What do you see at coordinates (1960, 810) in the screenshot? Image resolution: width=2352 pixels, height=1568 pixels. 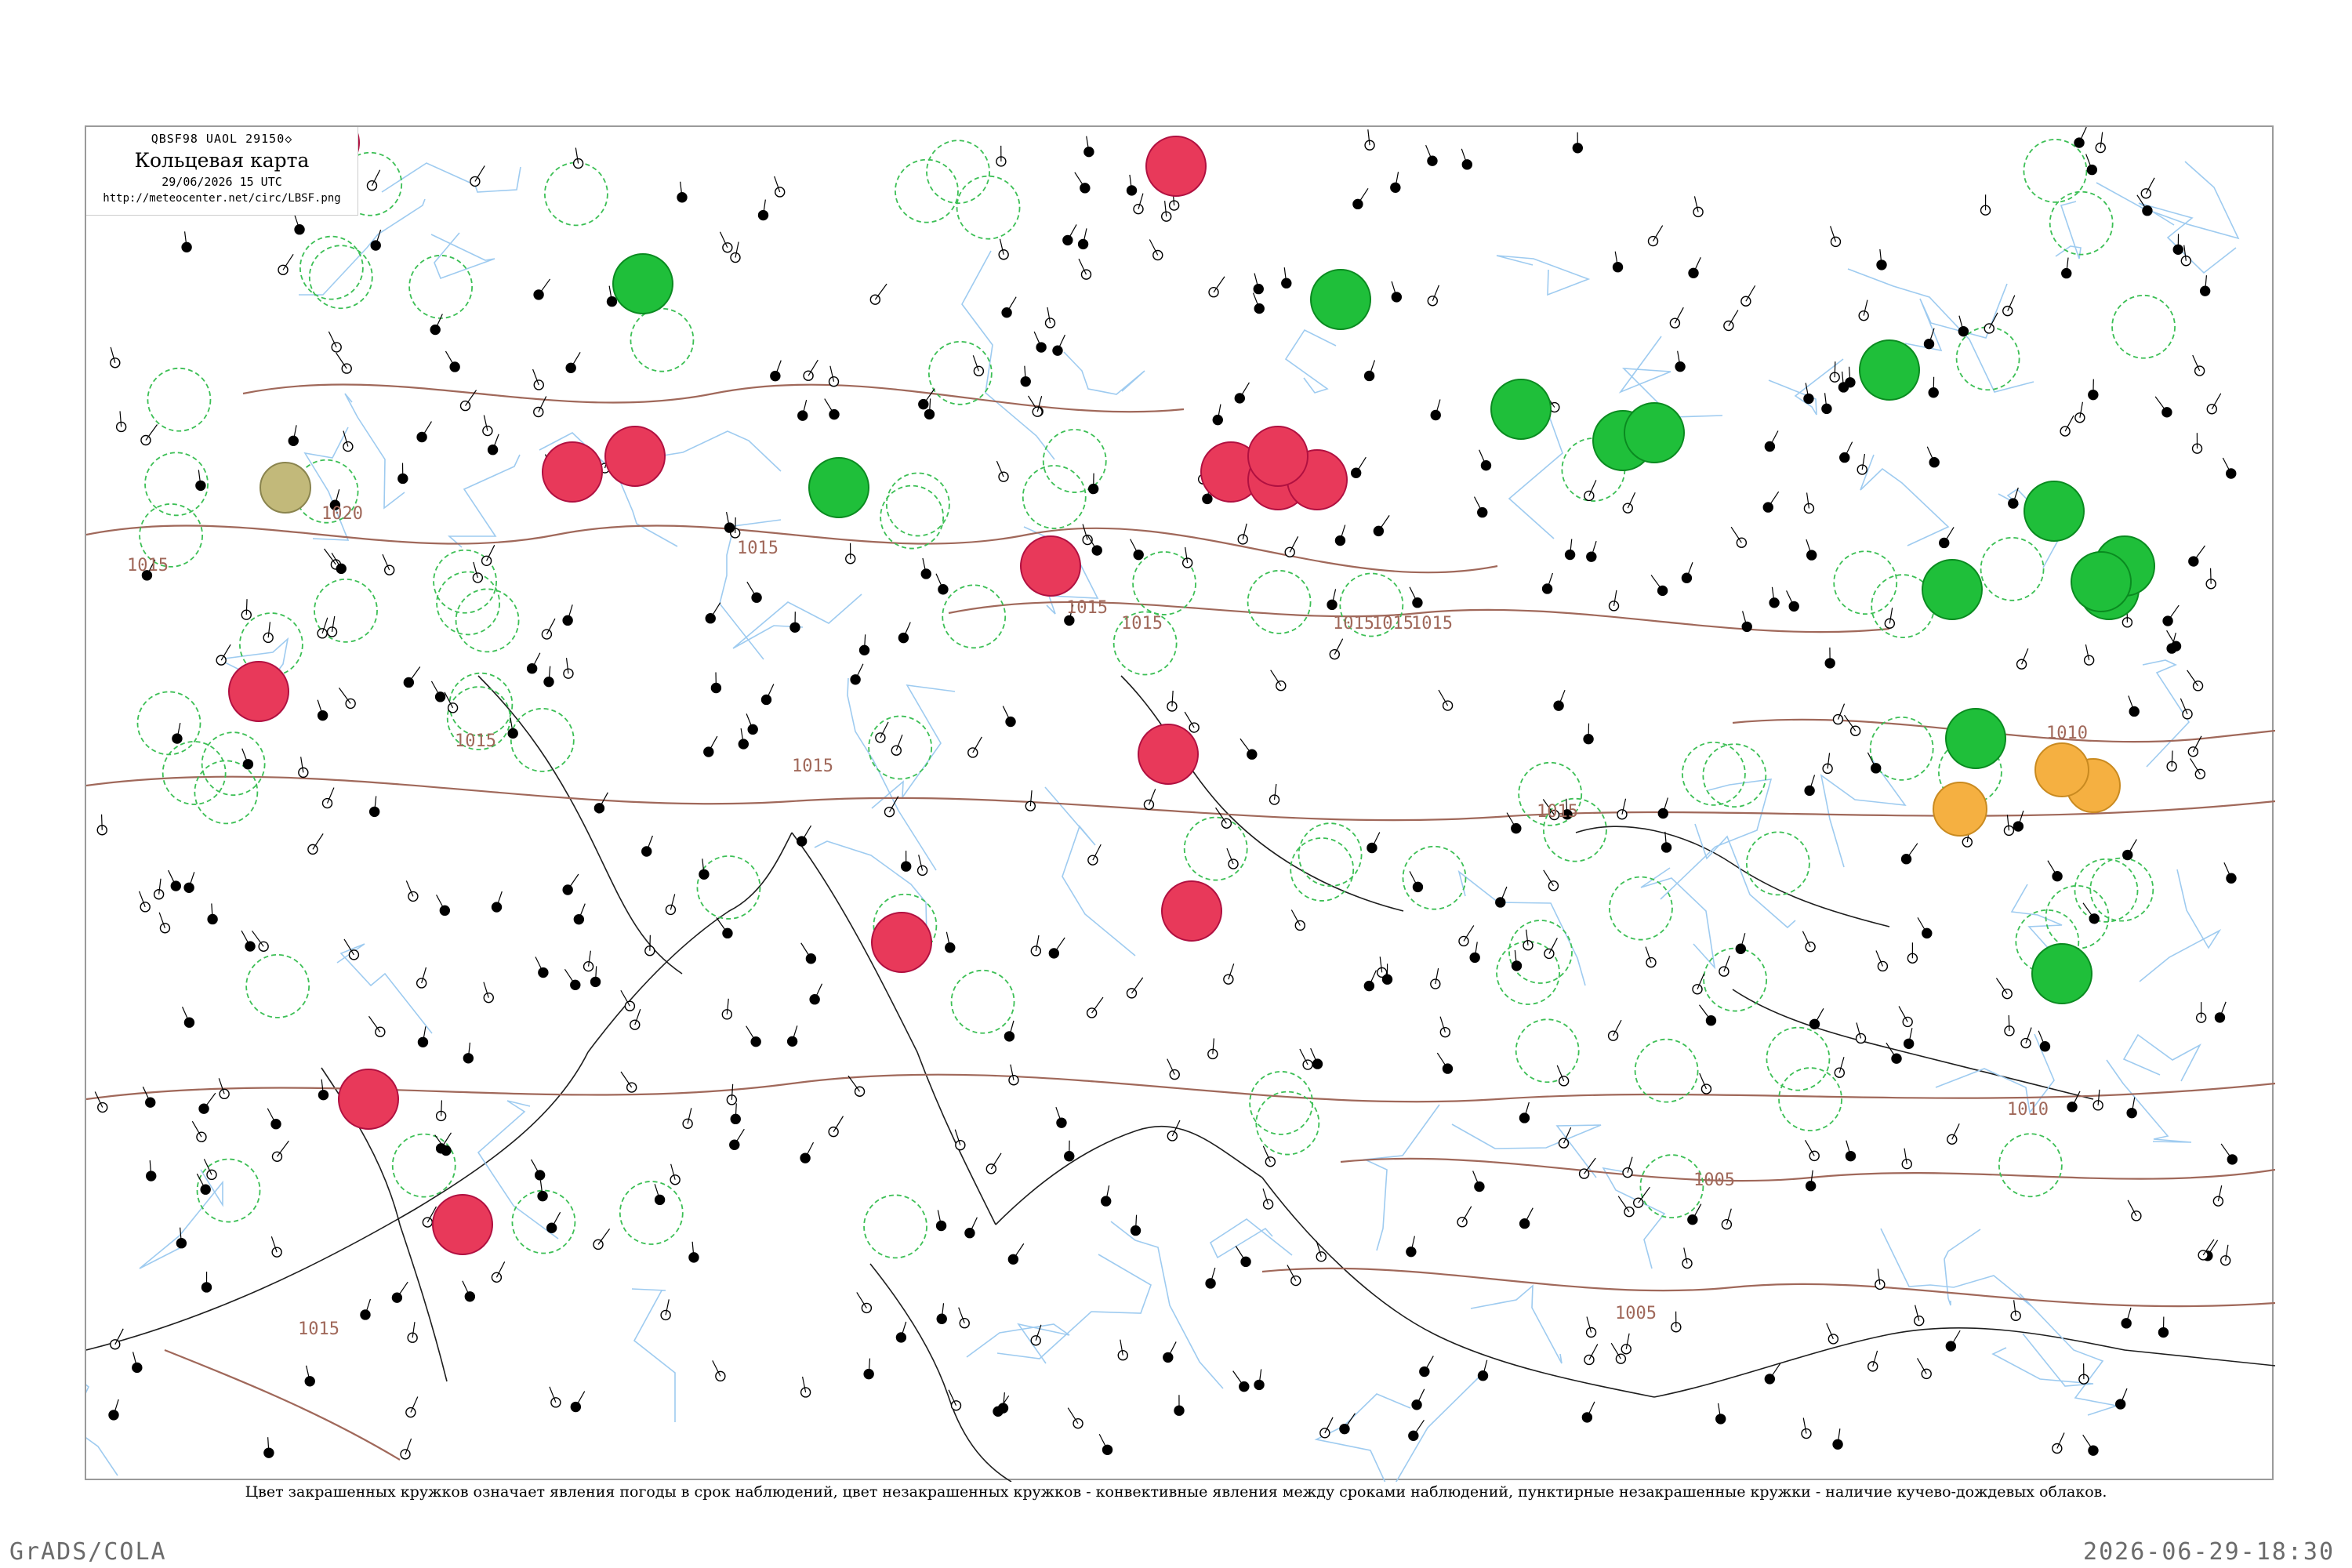 I see `dust-circle` at bounding box center [1960, 810].